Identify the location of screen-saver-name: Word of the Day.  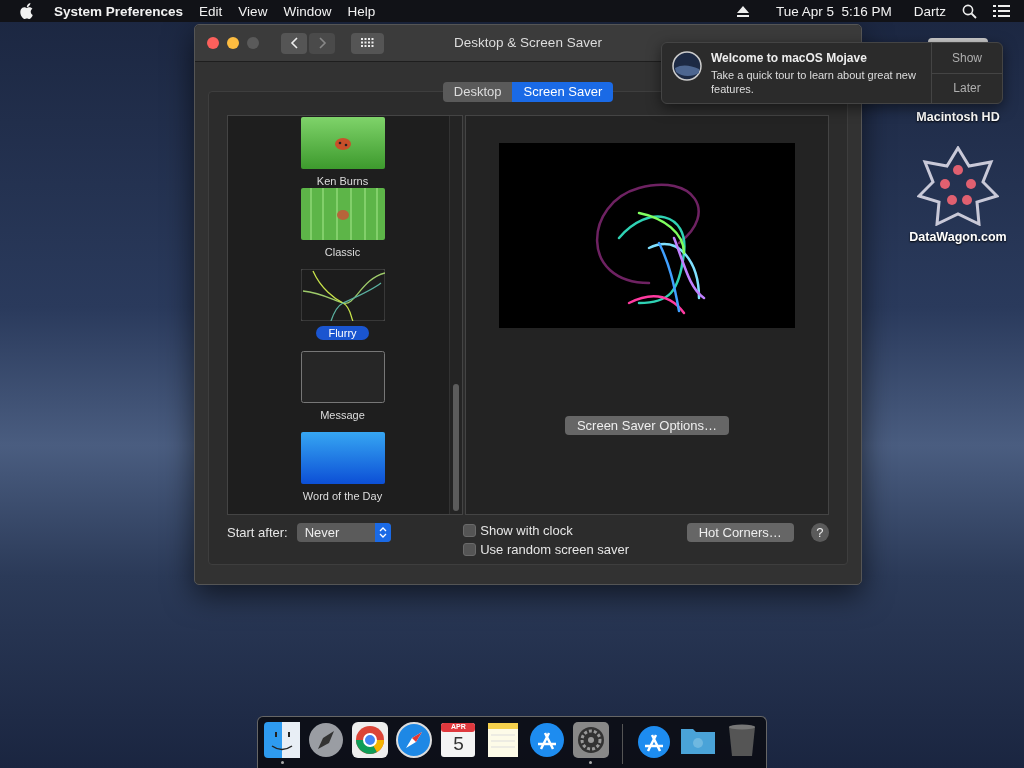
(342, 496).